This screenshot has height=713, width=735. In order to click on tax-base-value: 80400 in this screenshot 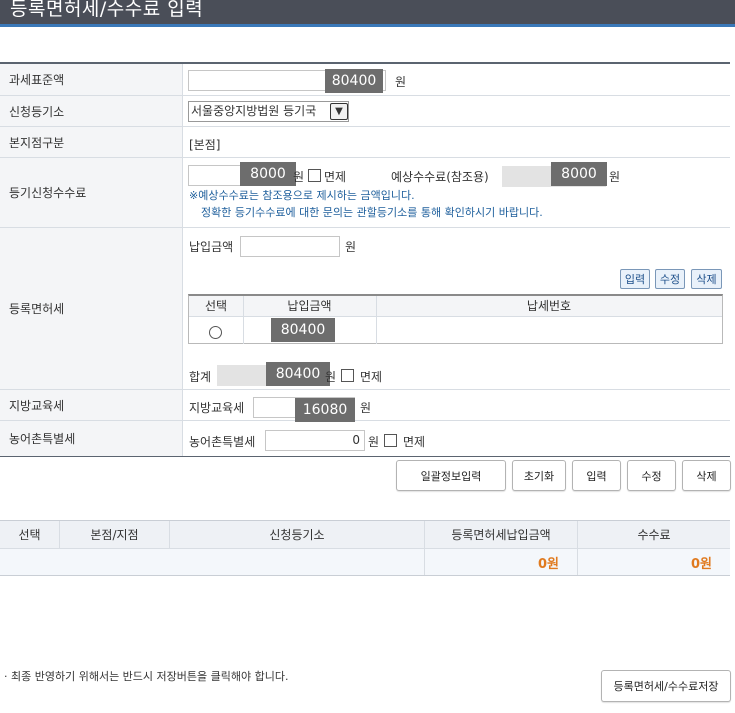, I will do `click(354, 81)`.